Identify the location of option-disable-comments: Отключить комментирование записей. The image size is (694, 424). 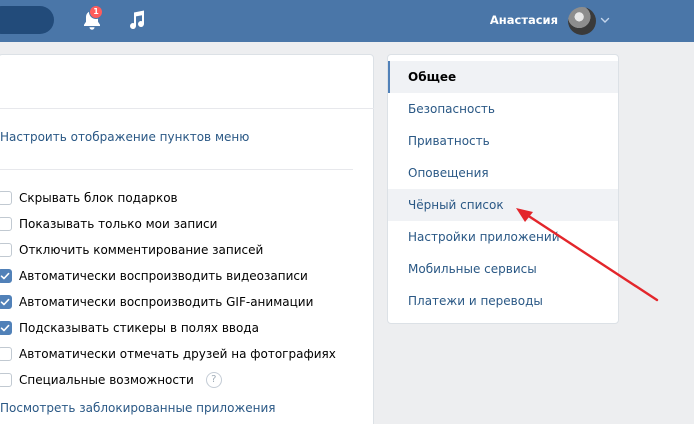
(131, 250).